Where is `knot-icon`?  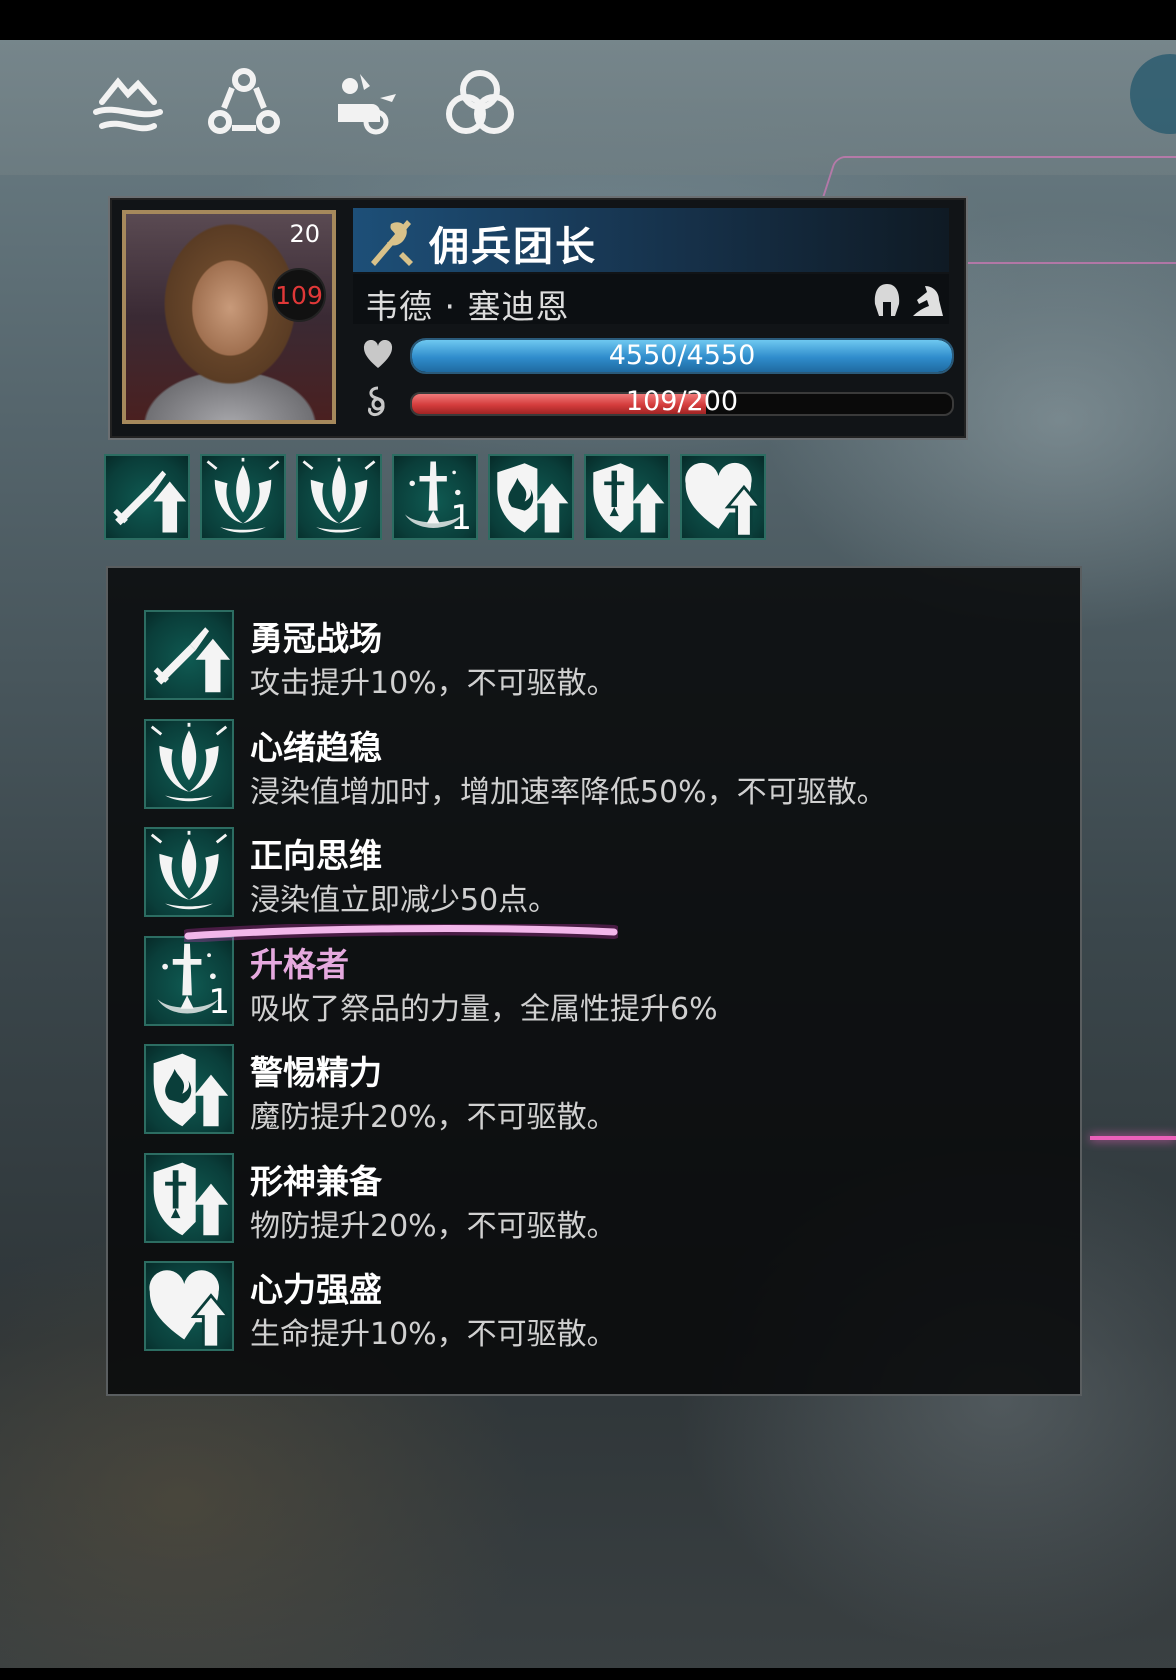
knot-icon is located at coordinates (480, 104).